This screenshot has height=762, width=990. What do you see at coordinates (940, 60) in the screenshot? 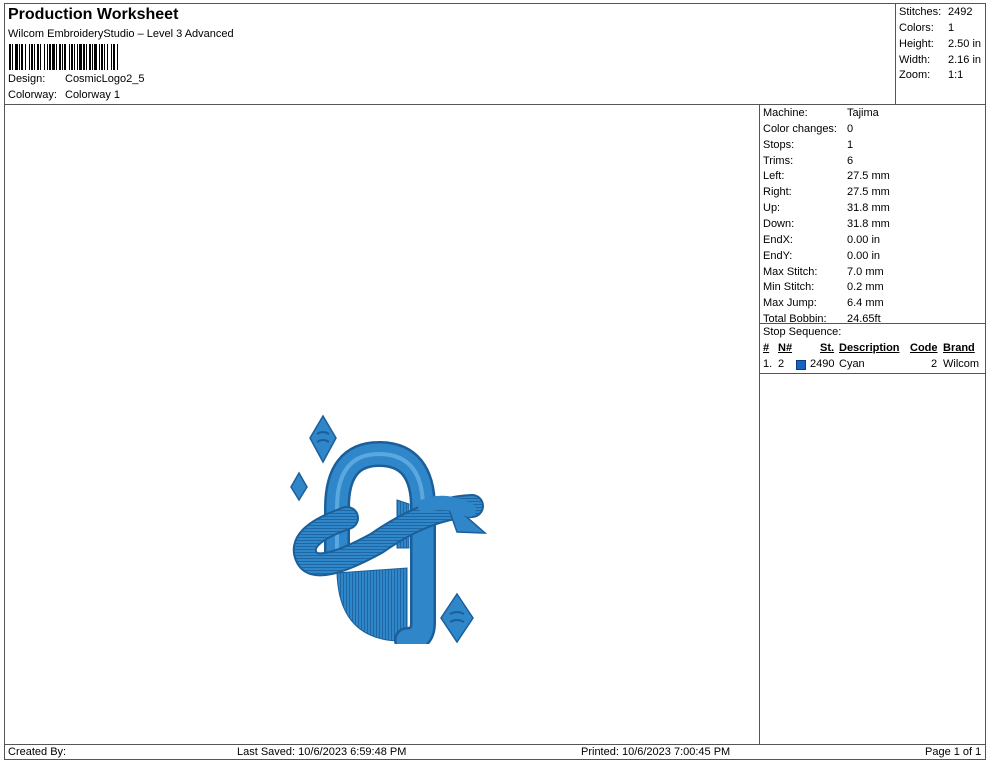
I see `width-row: Width: 2.16 in` at bounding box center [940, 60].